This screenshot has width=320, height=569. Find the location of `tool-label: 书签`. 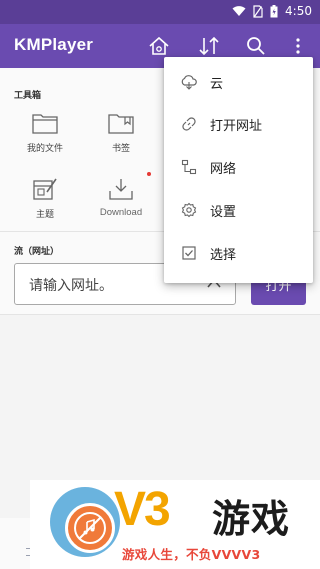

tool-label: 书签 is located at coordinates (120, 149).